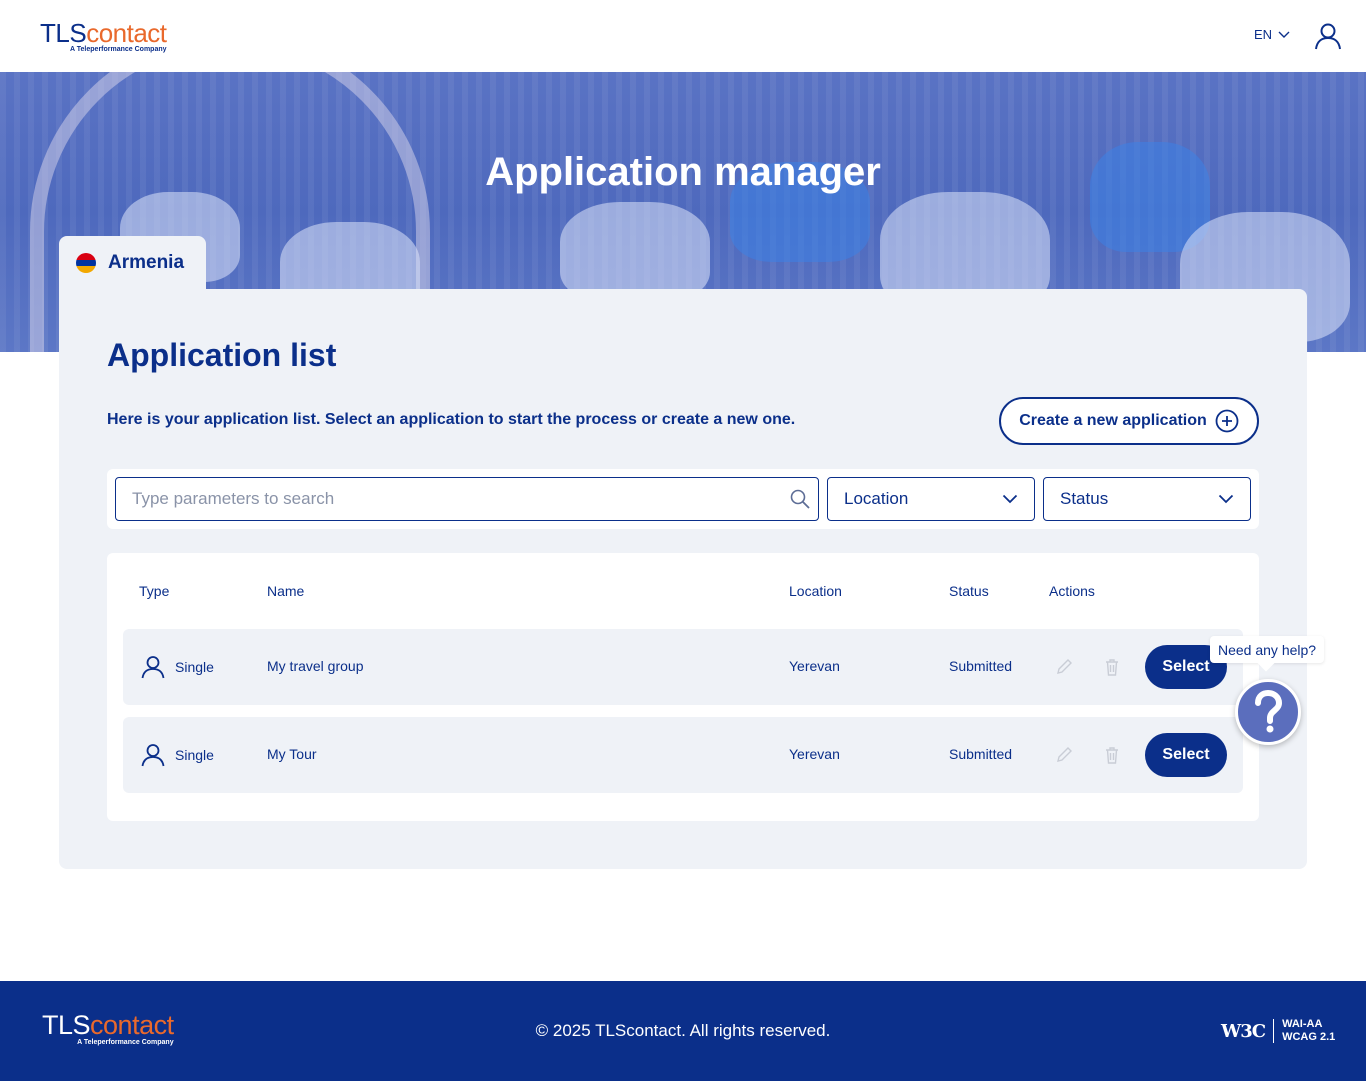 The width and height of the screenshot is (1366, 1081). I want to click on search-input, so click(446, 499).